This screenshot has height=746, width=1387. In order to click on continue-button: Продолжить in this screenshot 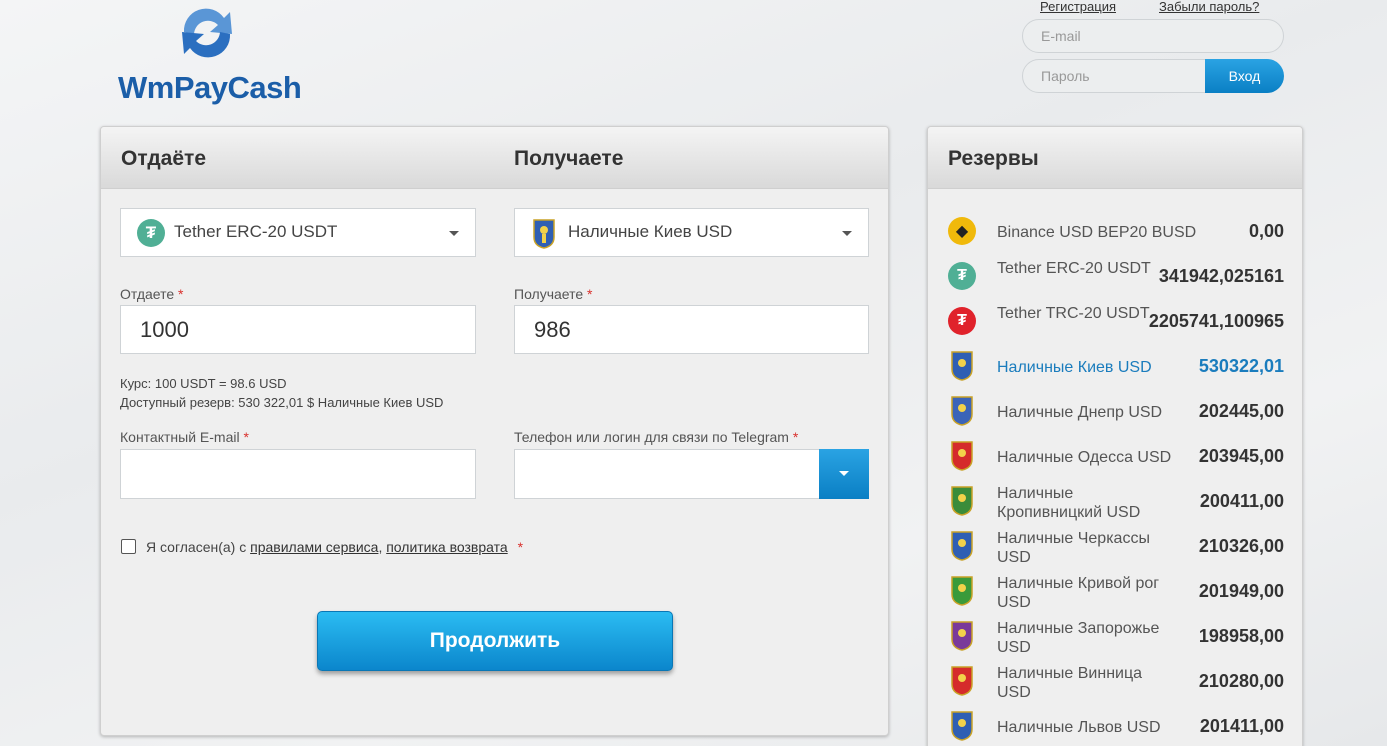, I will do `click(495, 641)`.